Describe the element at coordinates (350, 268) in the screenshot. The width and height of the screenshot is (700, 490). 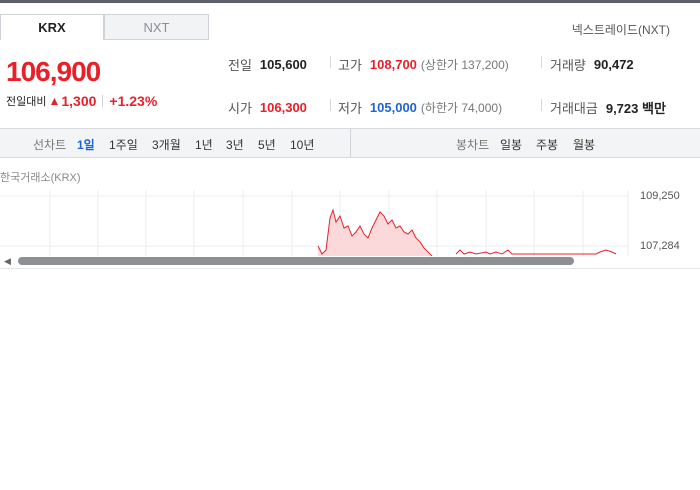
I see `bottom-divider` at that location.